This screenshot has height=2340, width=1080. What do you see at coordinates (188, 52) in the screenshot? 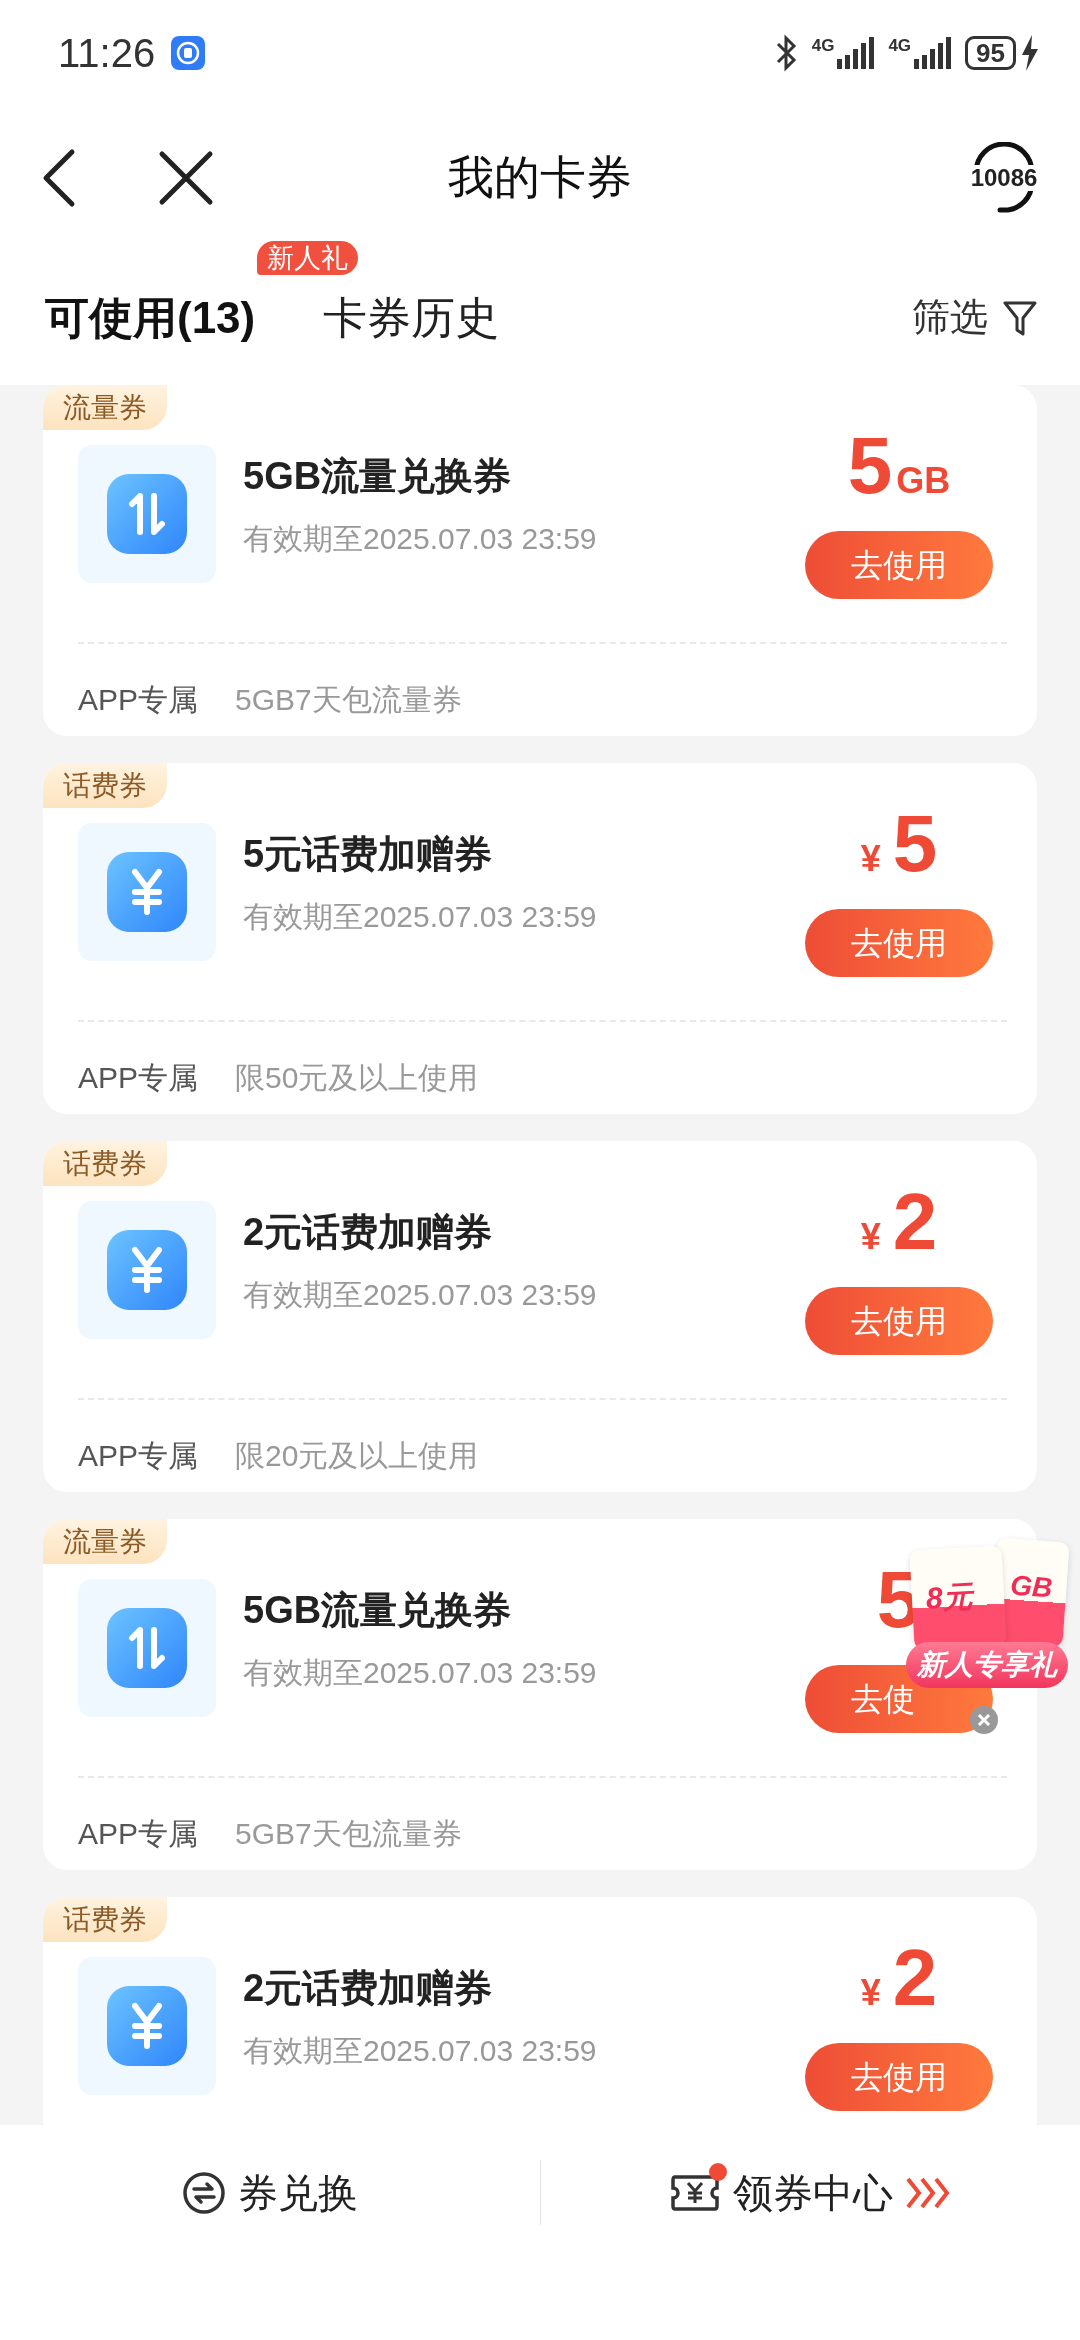
I see `app-notification-icon` at bounding box center [188, 52].